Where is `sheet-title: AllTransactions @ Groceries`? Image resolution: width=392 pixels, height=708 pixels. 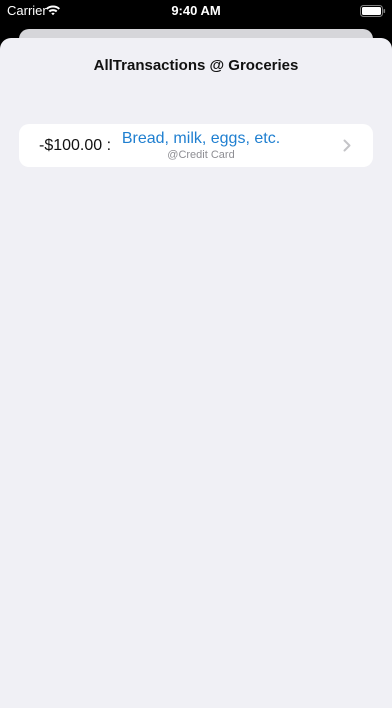 sheet-title: AllTransactions @ Groceries is located at coordinates (196, 65).